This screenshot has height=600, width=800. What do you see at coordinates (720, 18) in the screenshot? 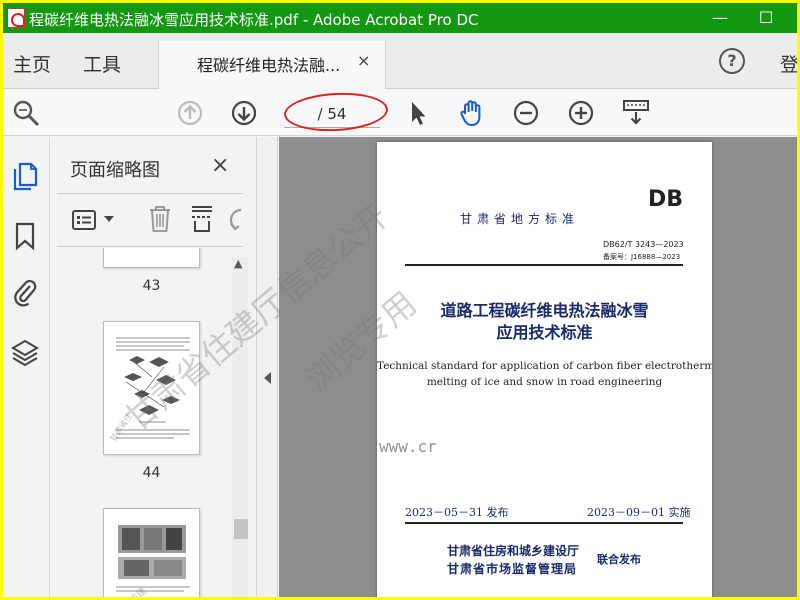
I see `minimize-button: —` at bounding box center [720, 18].